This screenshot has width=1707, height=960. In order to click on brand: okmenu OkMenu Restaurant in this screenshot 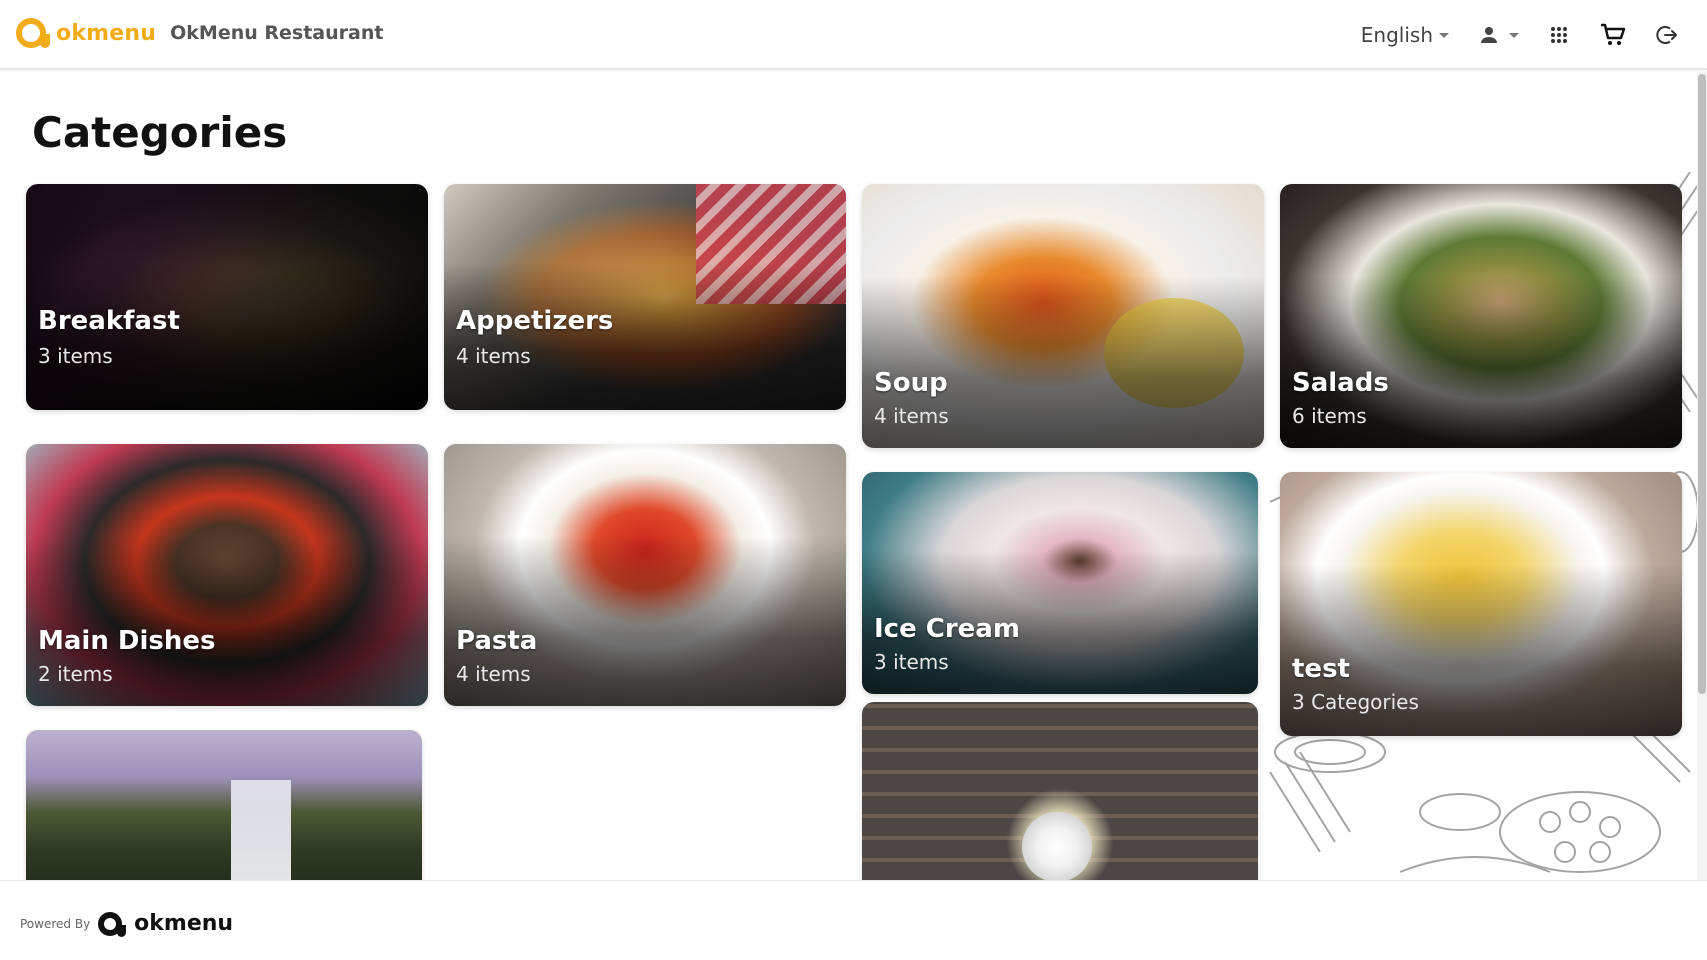, I will do `click(199, 33)`.